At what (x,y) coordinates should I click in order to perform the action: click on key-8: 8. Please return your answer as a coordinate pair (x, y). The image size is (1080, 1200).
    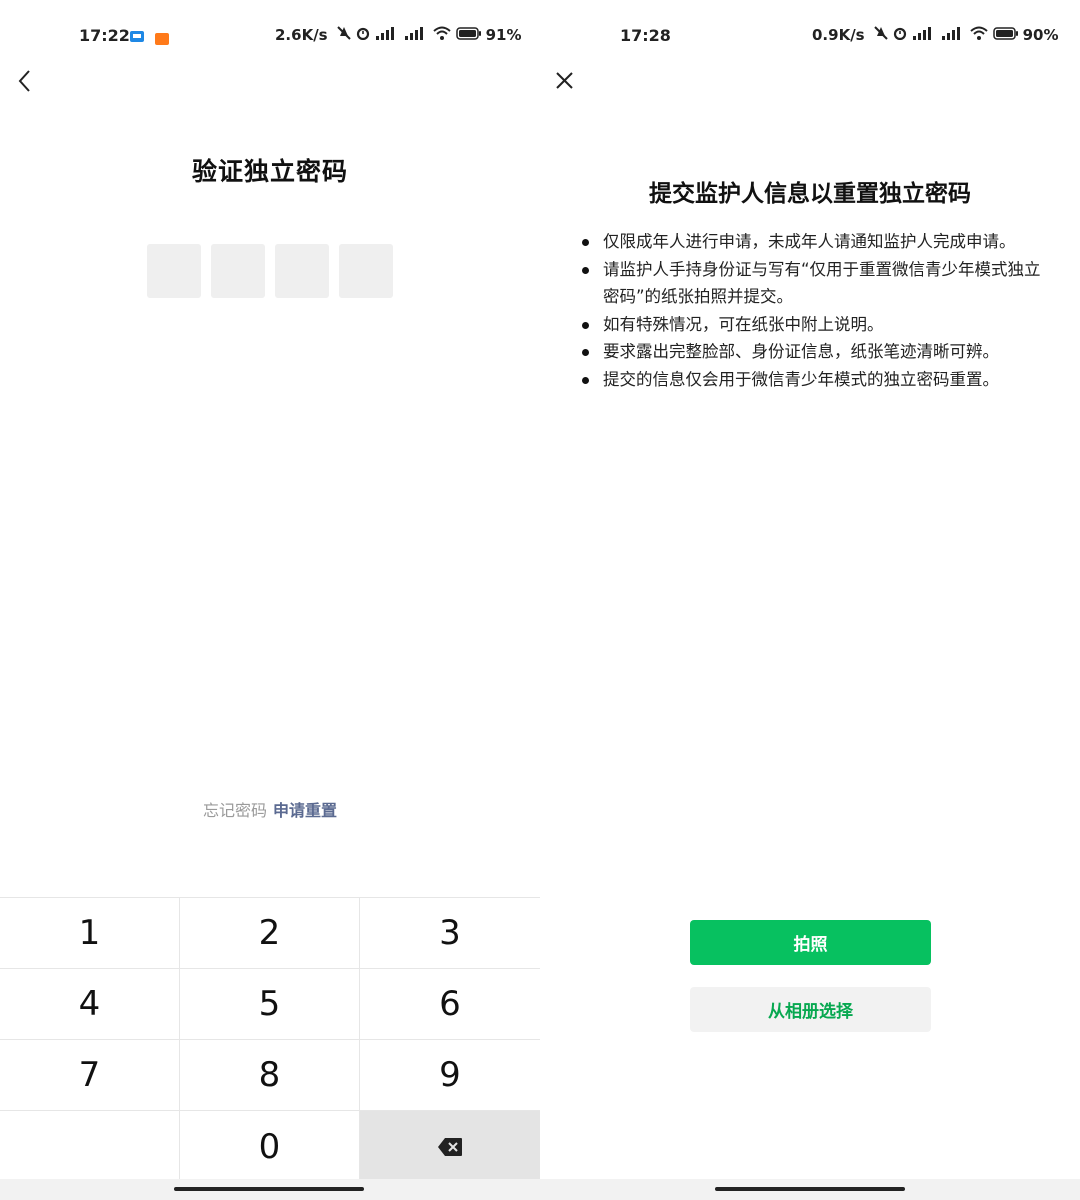
    Looking at the image, I should click on (270, 1075).